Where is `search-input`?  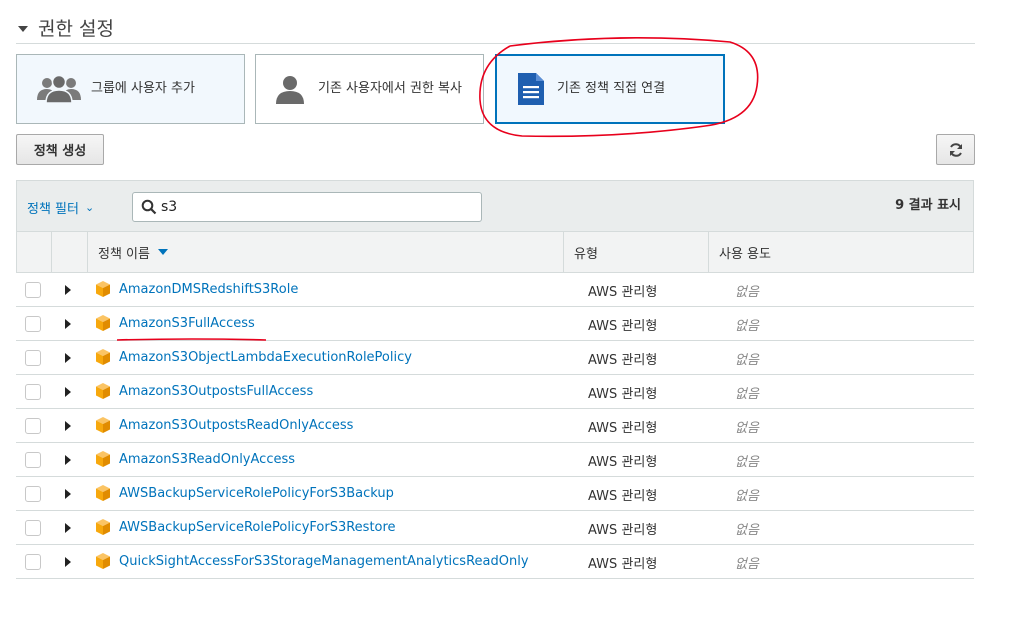 search-input is located at coordinates (316, 207).